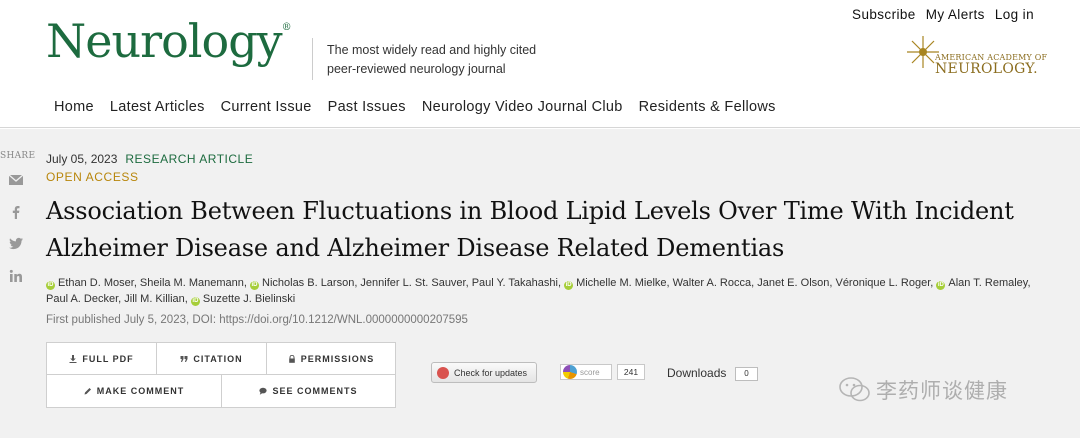 The height and width of the screenshot is (438, 1080). I want to click on nav-latest-articles: Latest Articles, so click(157, 107).